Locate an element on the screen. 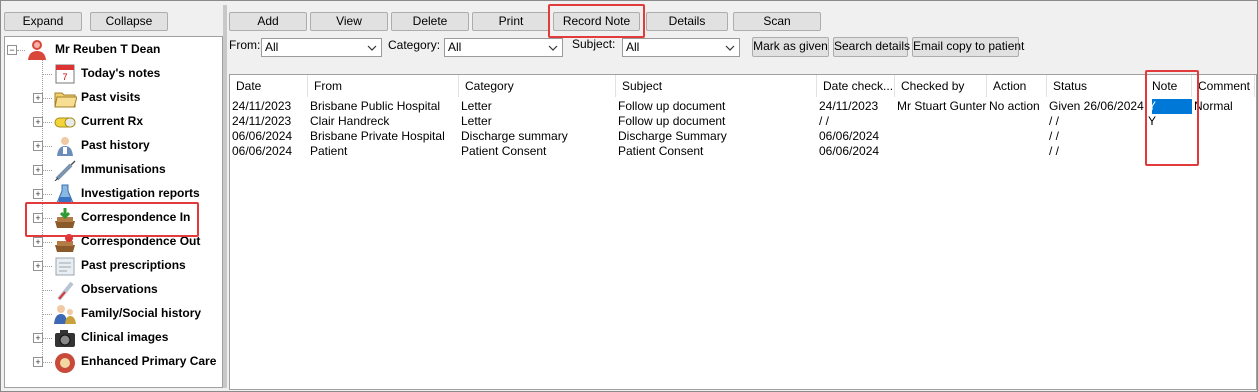  family-icon is located at coordinates (65, 314).